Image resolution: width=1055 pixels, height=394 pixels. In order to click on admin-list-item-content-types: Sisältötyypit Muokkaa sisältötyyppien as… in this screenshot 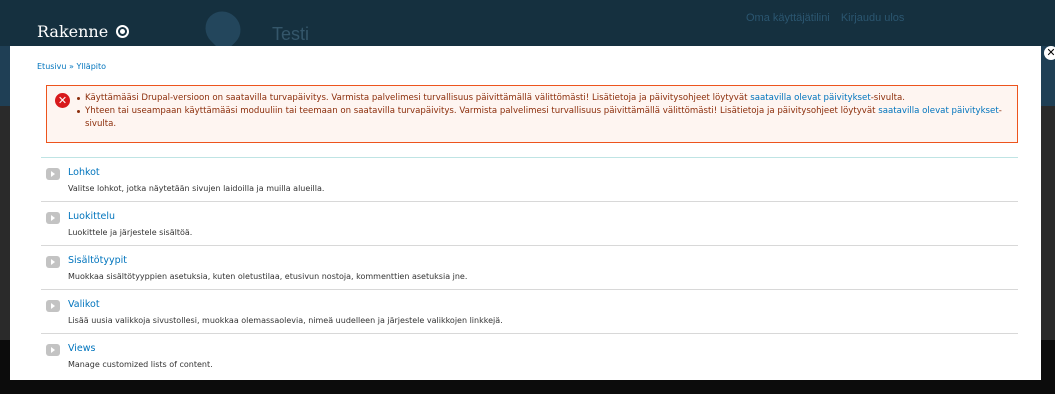, I will do `click(529, 268)`.